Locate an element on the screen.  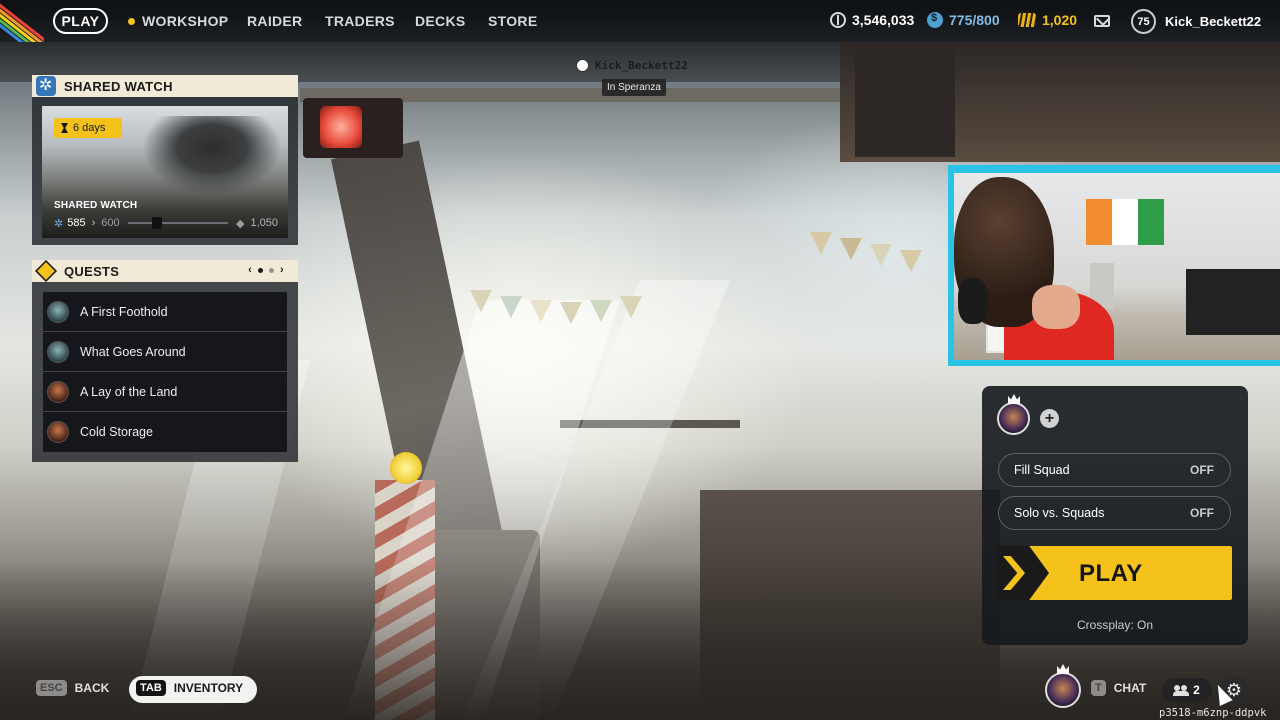
solo-vs-squads-value: OFF is located at coordinates (1202, 513).